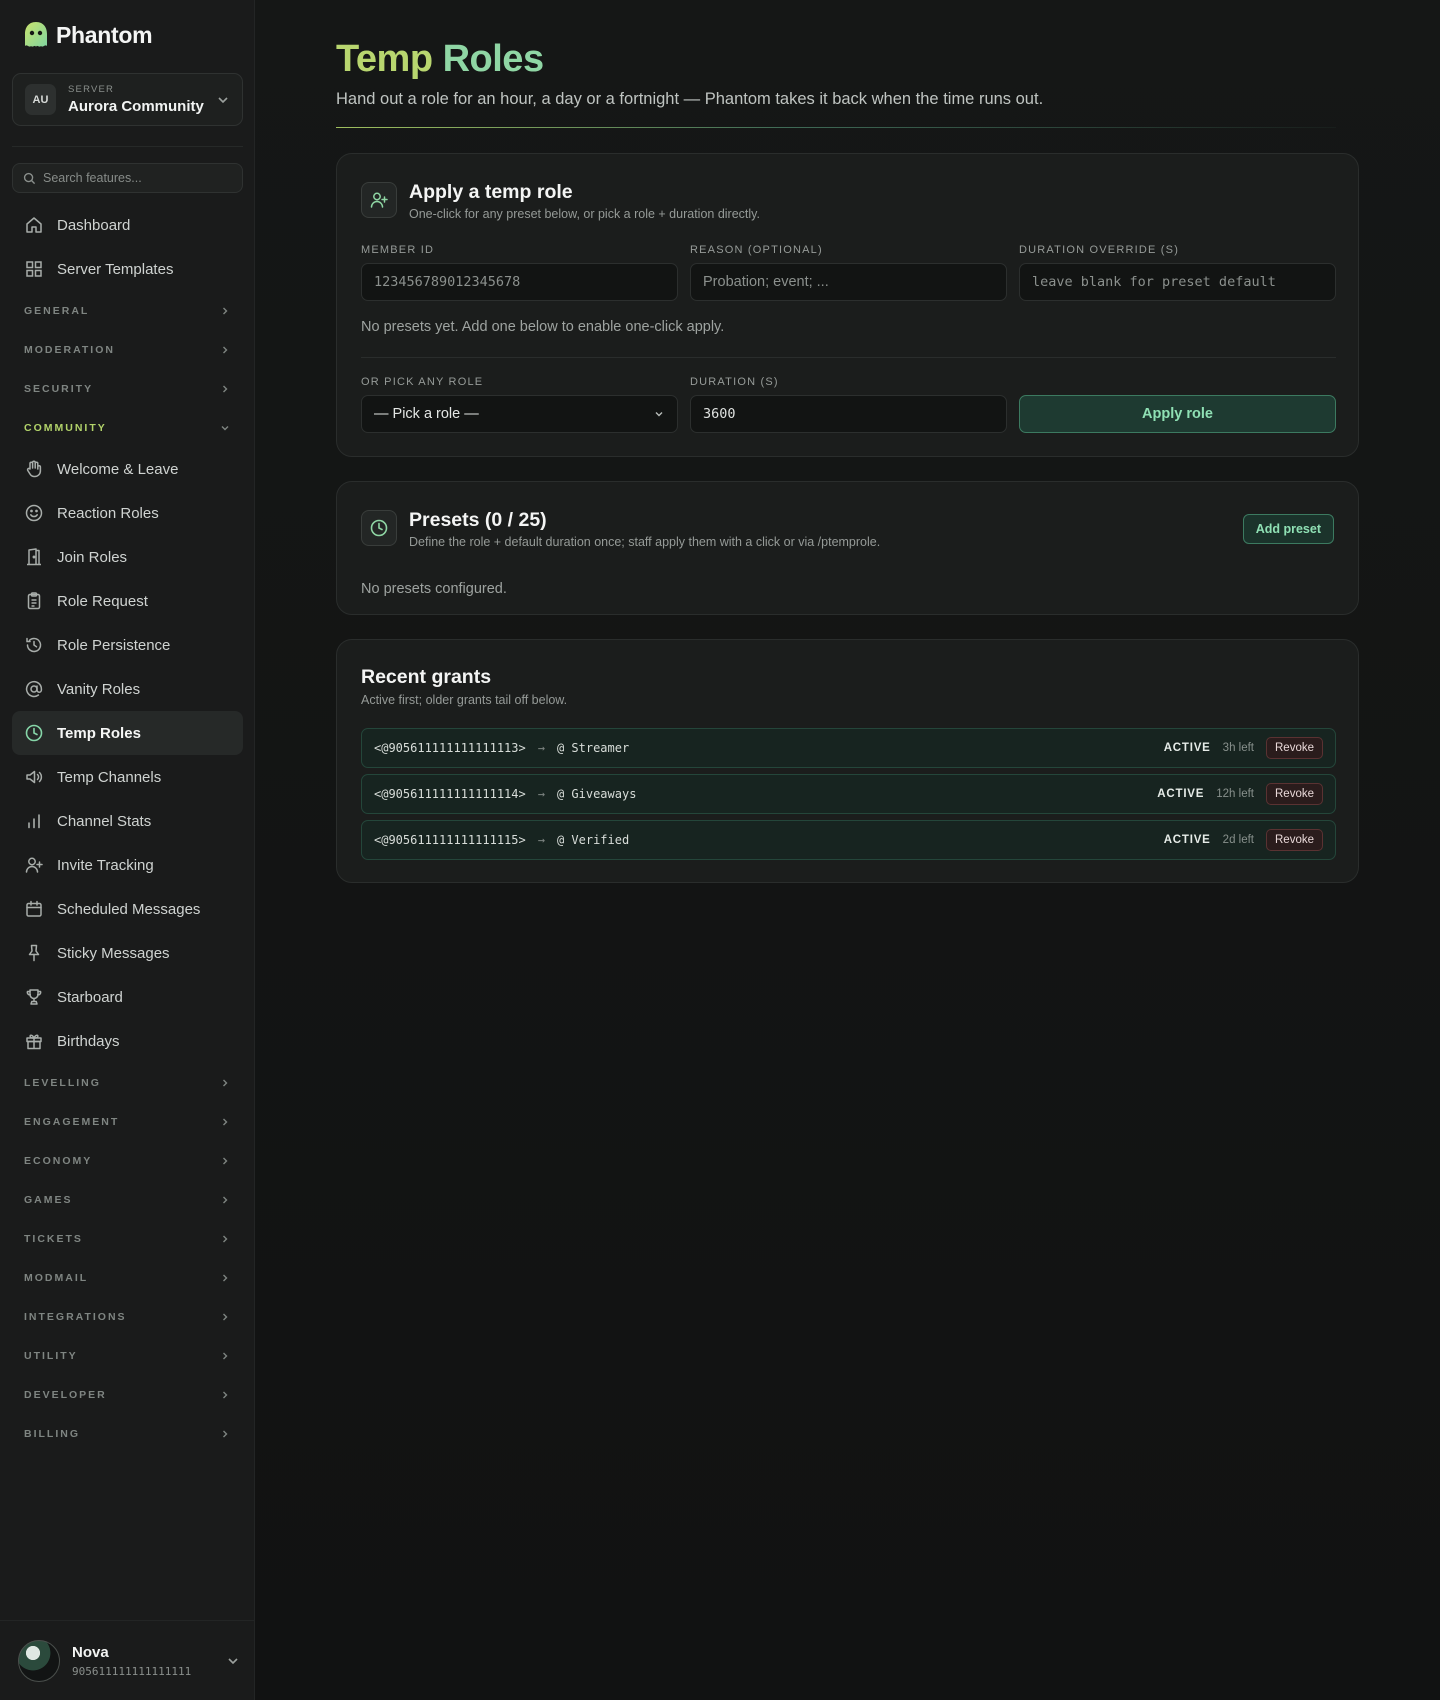 This screenshot has height=1700, width=1440. I want to click on section-integrations: INTEGRATIONS, so click(127, 1316).